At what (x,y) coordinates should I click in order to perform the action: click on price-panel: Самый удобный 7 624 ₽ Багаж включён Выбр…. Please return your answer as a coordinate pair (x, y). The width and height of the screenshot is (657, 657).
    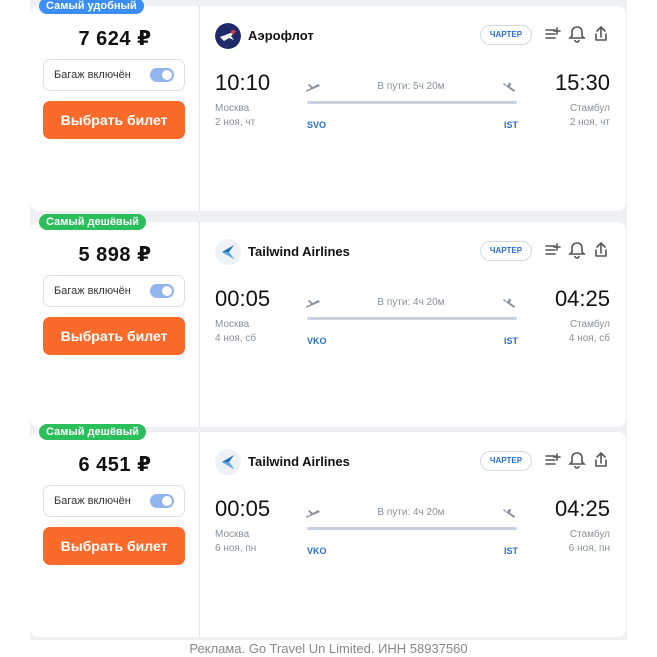
    Looking at the image, I should click on (115, 105).